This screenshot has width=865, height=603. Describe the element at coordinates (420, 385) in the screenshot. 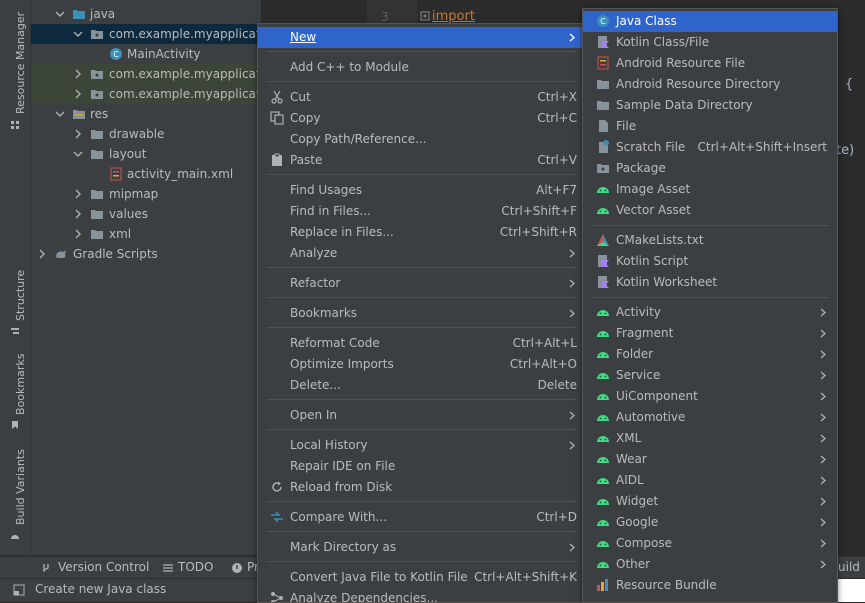

I see `menu-item-delete: Delete... Delete` at that location.